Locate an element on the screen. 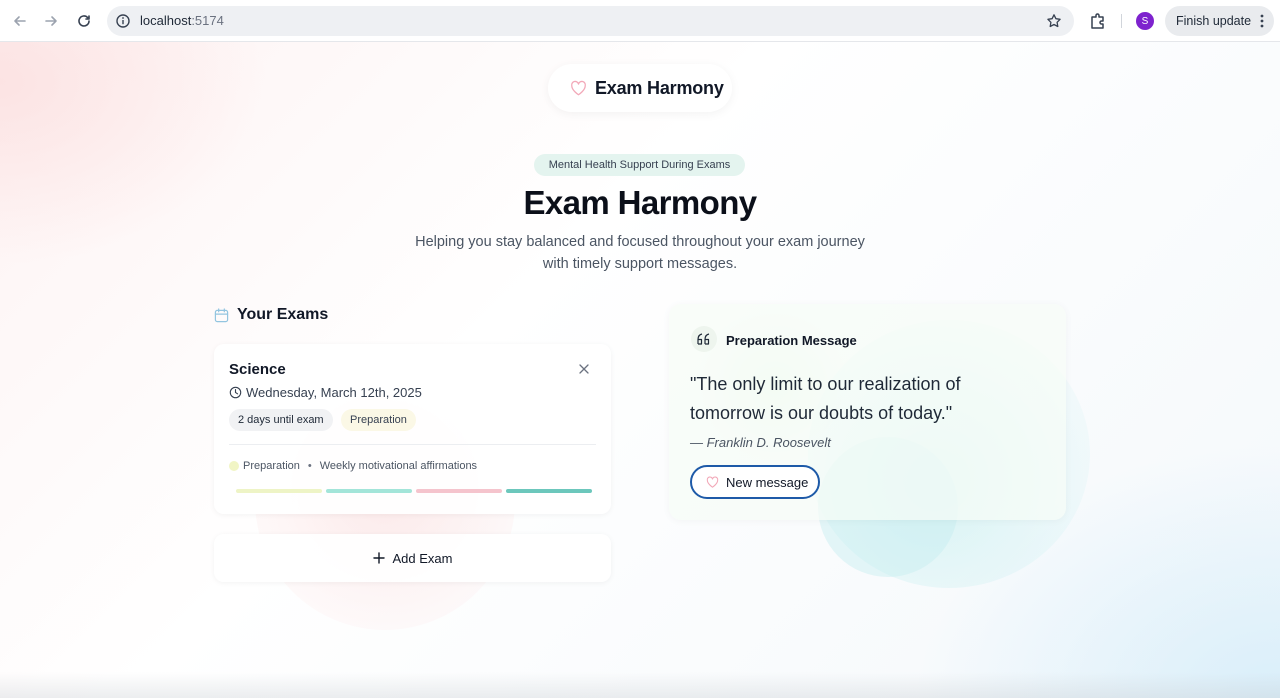  brand-logo: Exam Harmony is located at coordinates (640, 88).